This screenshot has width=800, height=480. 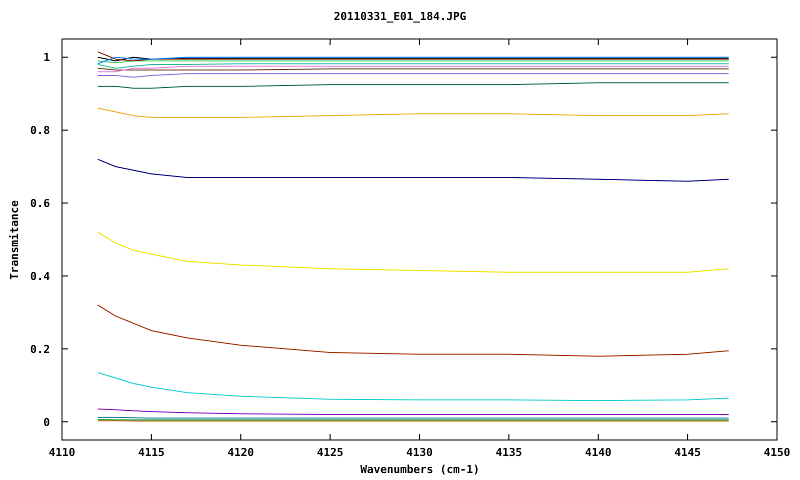 I want to click on chart-title: 20110331_E01_184.JPG, so click(x=400, y=16).